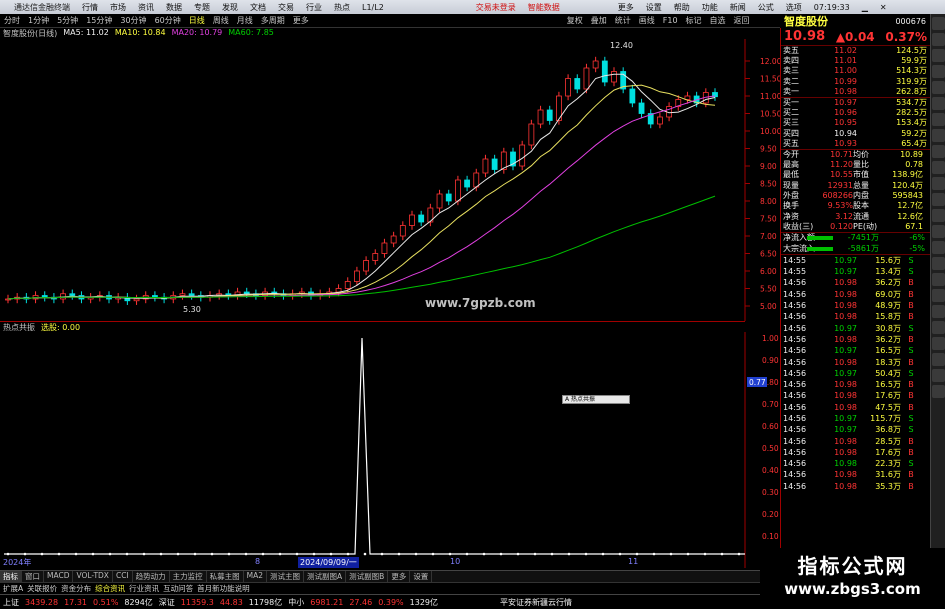 This screenshot has height=609, width=945. Describe the element at coordinates (496, 7) in the screenshot. I see `trade-login-link: 交易未登录` at that location.